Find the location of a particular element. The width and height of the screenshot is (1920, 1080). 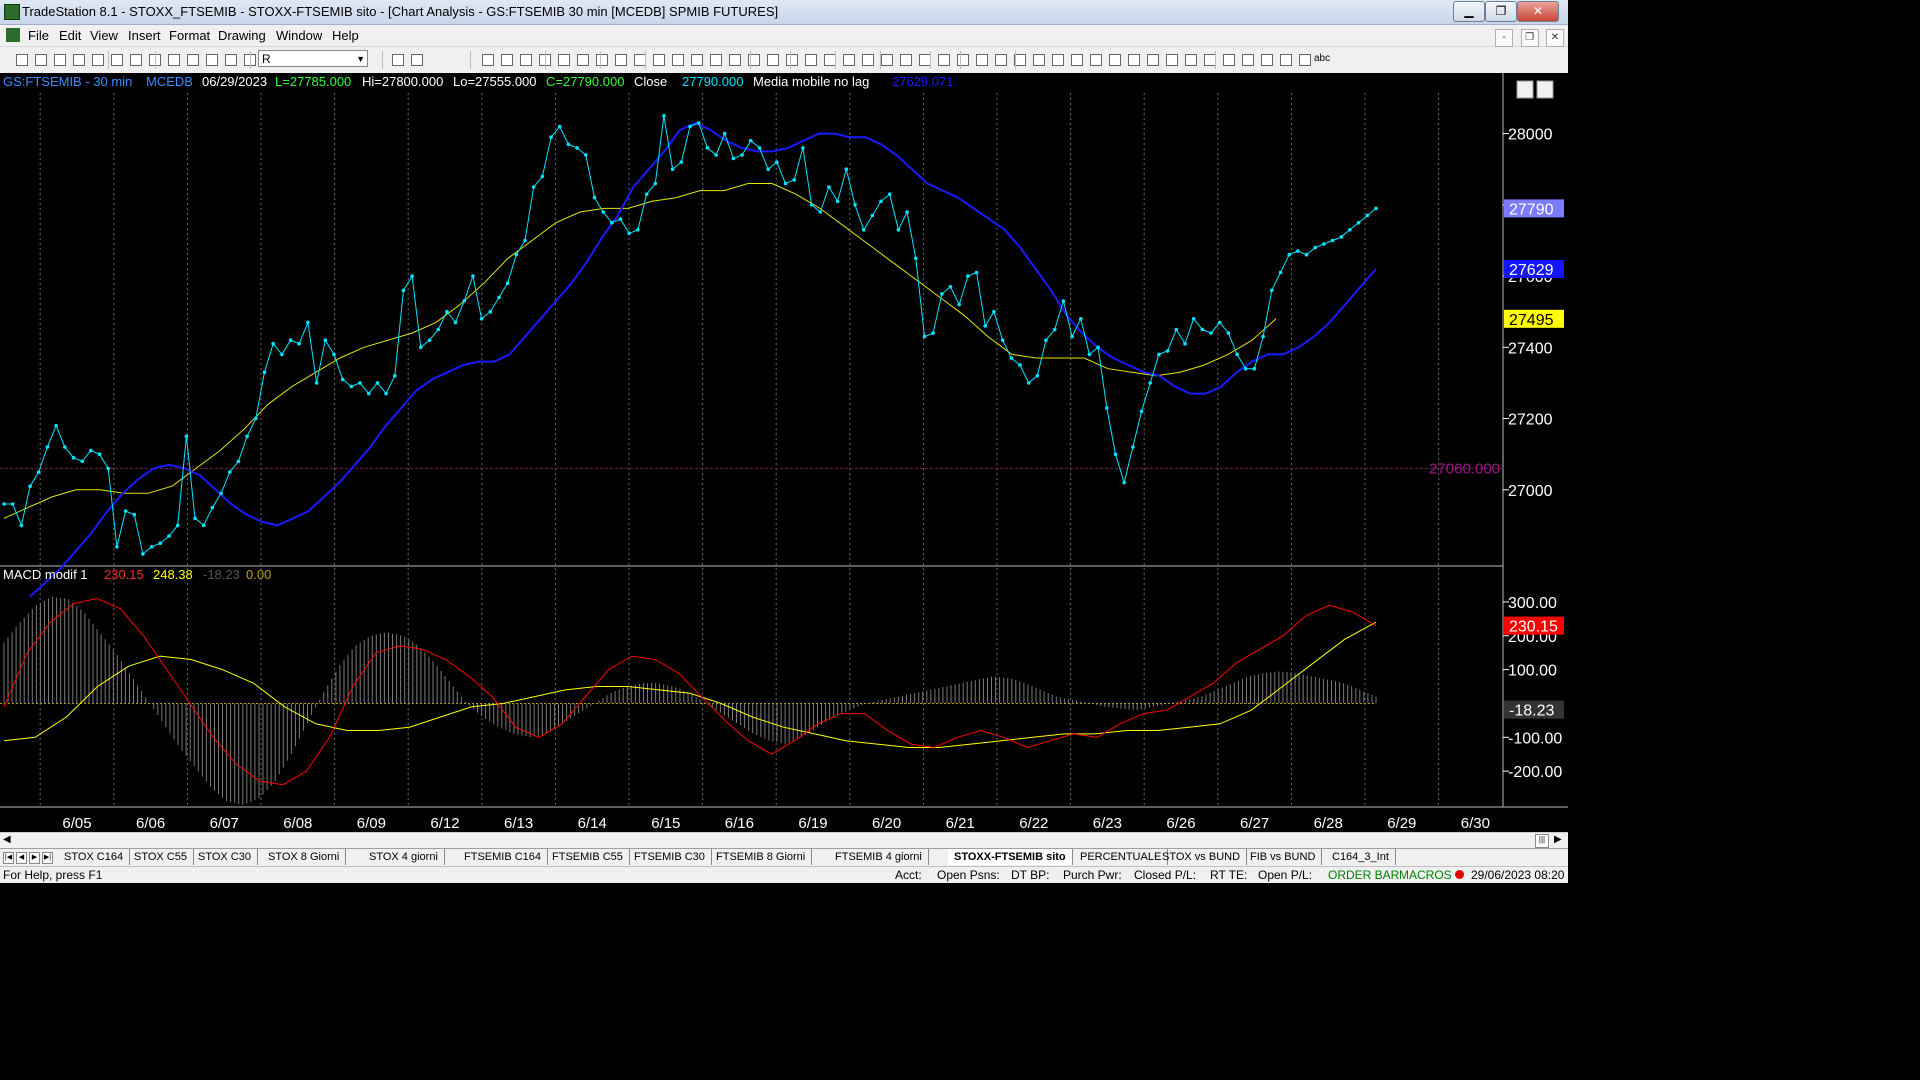

close-button: ✕ is located at coordinates (1538, 11).